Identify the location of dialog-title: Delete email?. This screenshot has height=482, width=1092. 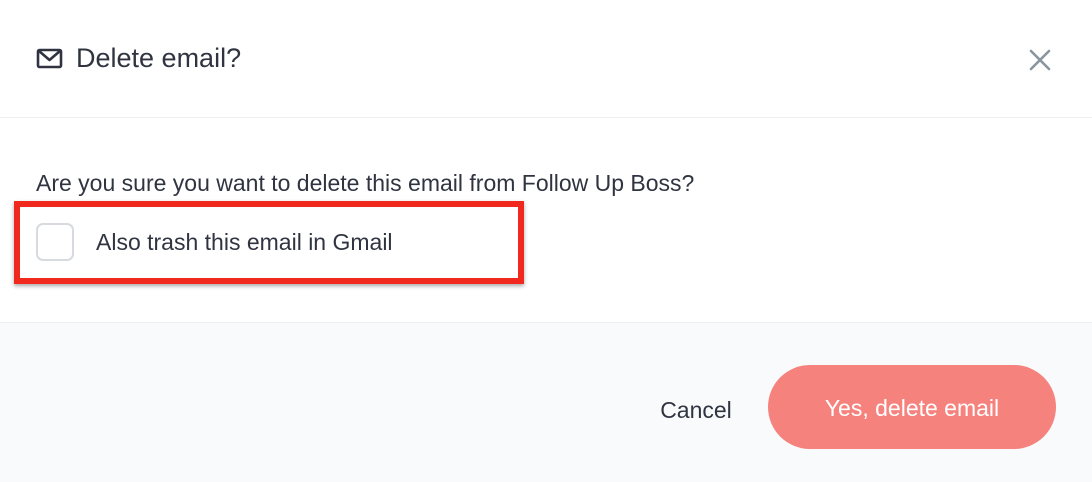
(159, 58).